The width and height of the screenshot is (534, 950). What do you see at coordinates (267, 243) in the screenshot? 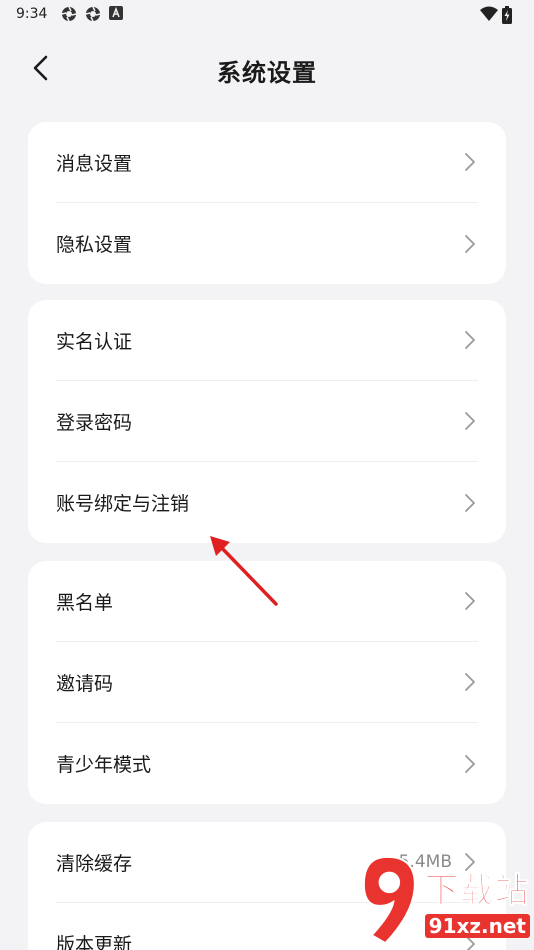
I see `row-privacy-settings: 隐私设置` at bounding box center [267, 243].